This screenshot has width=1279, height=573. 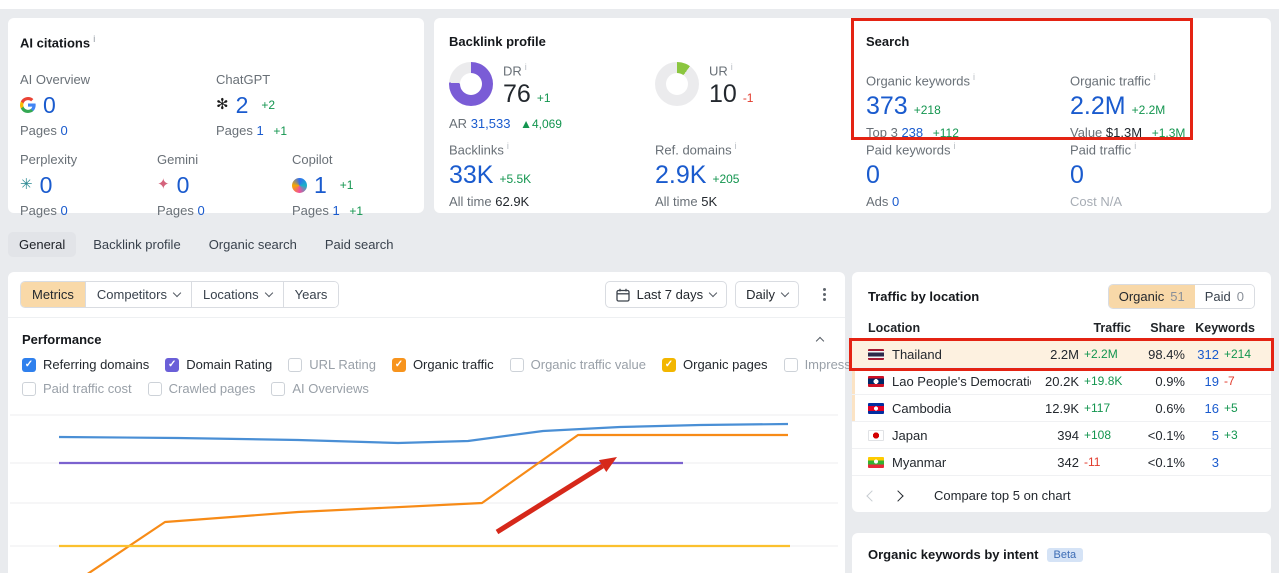 What do you see at coordinates (320, 184) in the screenshot?
I see `copilot-count: 1` at bounding box center [320, 184].